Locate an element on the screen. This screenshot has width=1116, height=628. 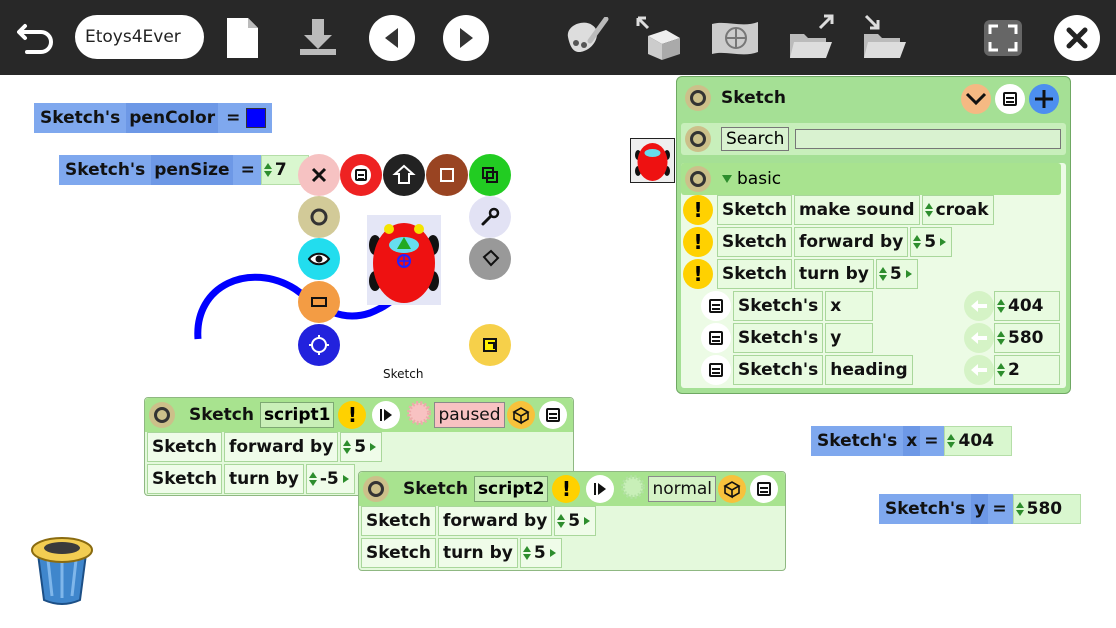
open-button is located at coordinates (811, 37).